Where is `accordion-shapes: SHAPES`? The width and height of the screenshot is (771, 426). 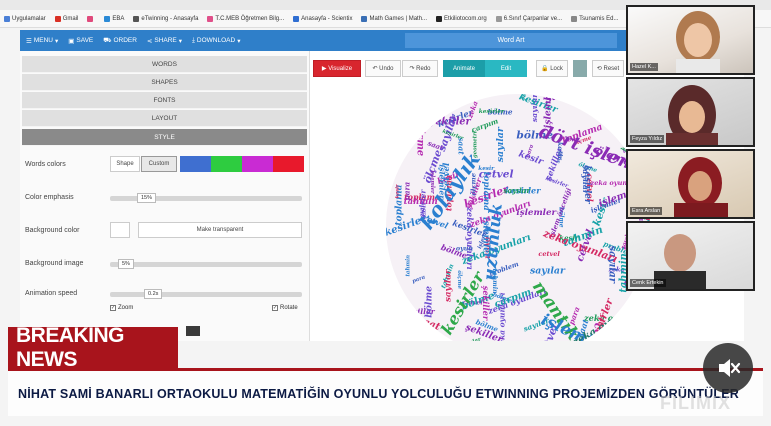
accordion-shapes: SHAPES is located at coordinates (164, 82).